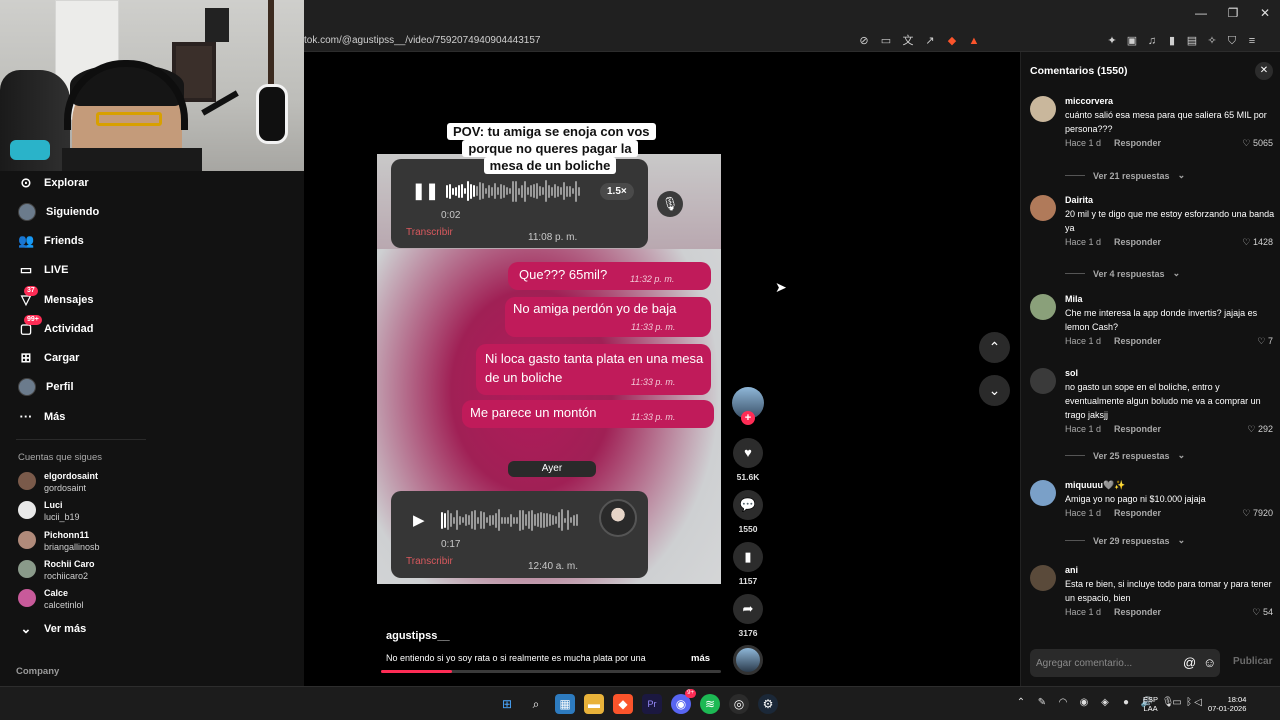 This screenshot has width=1280, height=720. I want to click on media-icon: ♫, so click(1152, 41).